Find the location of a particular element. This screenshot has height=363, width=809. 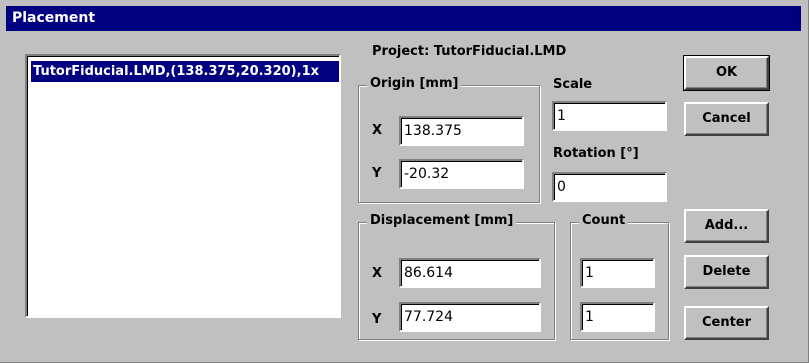

displacement-y-input is located at coordinates (470, 317).